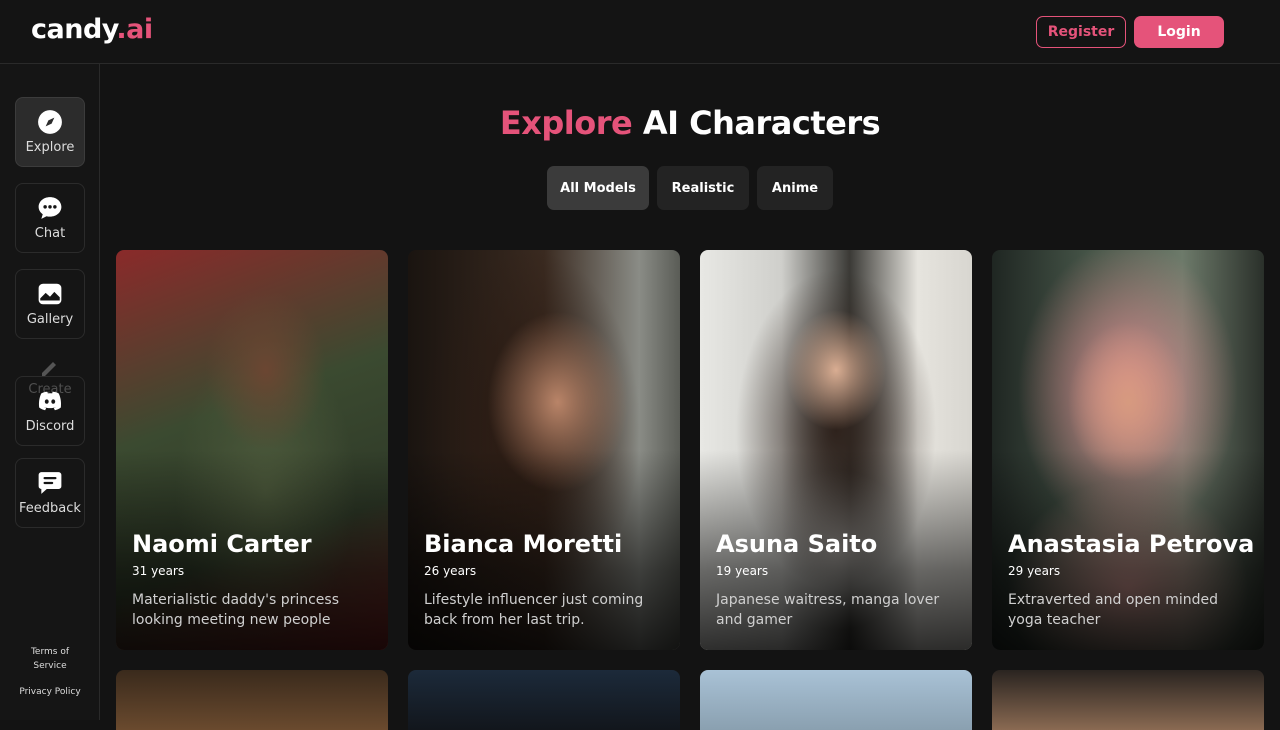  I want to click on top-bar: candy.ai Register Login, so click(640, 32).